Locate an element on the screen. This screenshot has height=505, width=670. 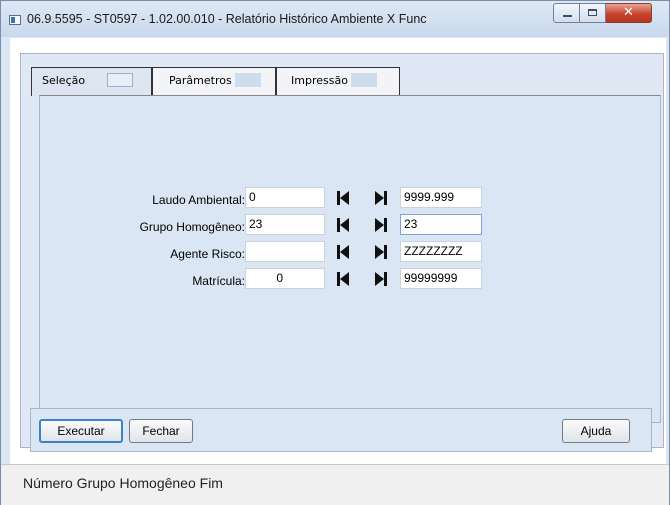
form-row-agente: Agente Risco: is located at coordinates (160, 254).